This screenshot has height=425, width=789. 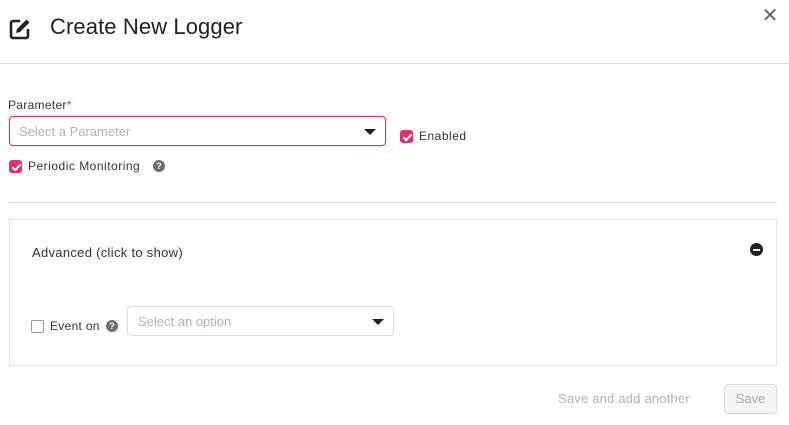 I want to click on save-button: Save, so click(x=750, y=399).